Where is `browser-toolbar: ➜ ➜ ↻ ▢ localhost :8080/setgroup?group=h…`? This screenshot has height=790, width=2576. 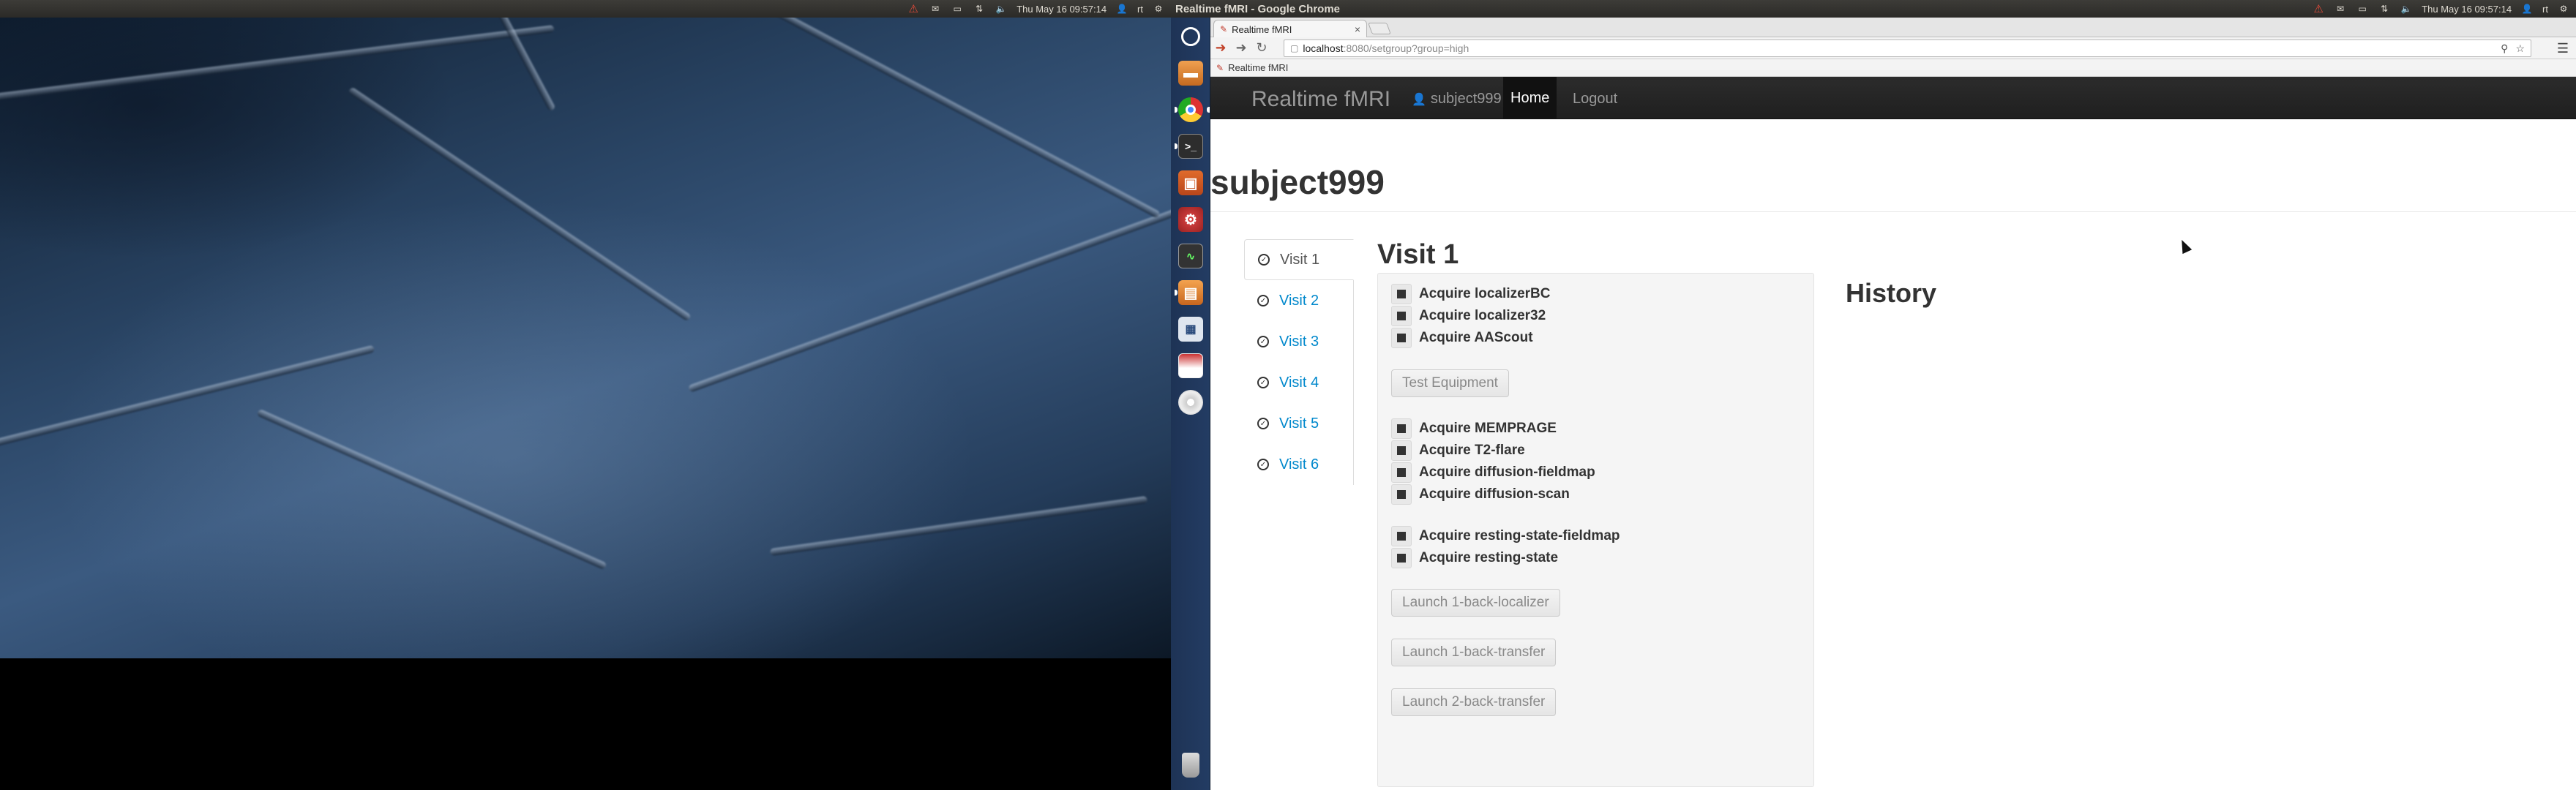
browser-toolbar: ➜ ➜ ↻ ▢ localhost :8080/setgroup?group=h… is located at coordinates (1893, 48).